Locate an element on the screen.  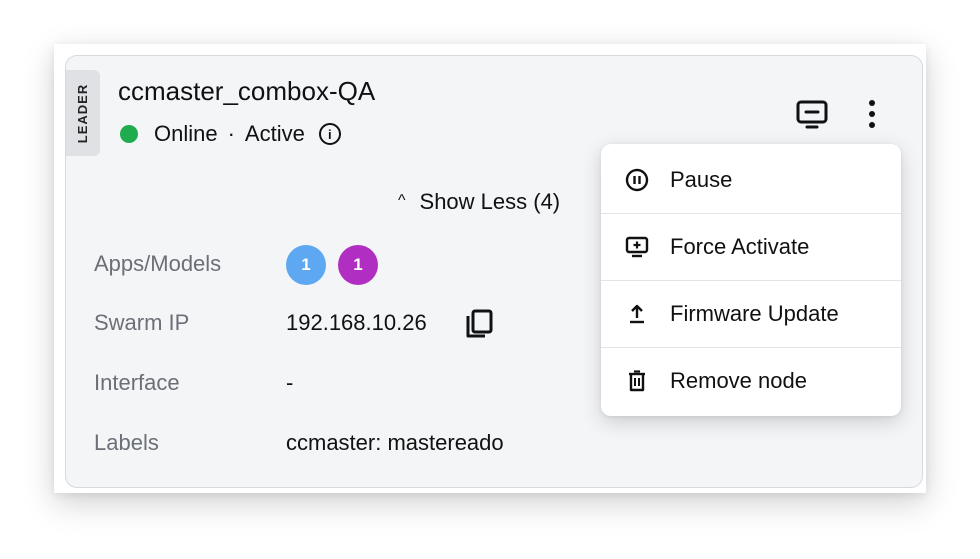
monitor-minus-icon is located at coordinates (812, 114).